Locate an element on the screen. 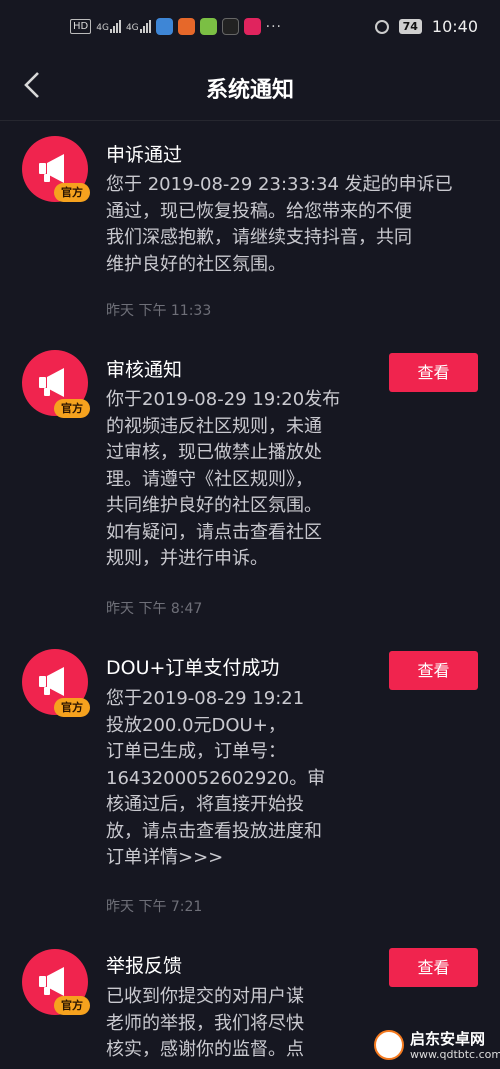 Image resolution: width=500 pixels, height=1069 pixels. body-line: 规则，并进行申诉。 is located at coordinates (187, 558).